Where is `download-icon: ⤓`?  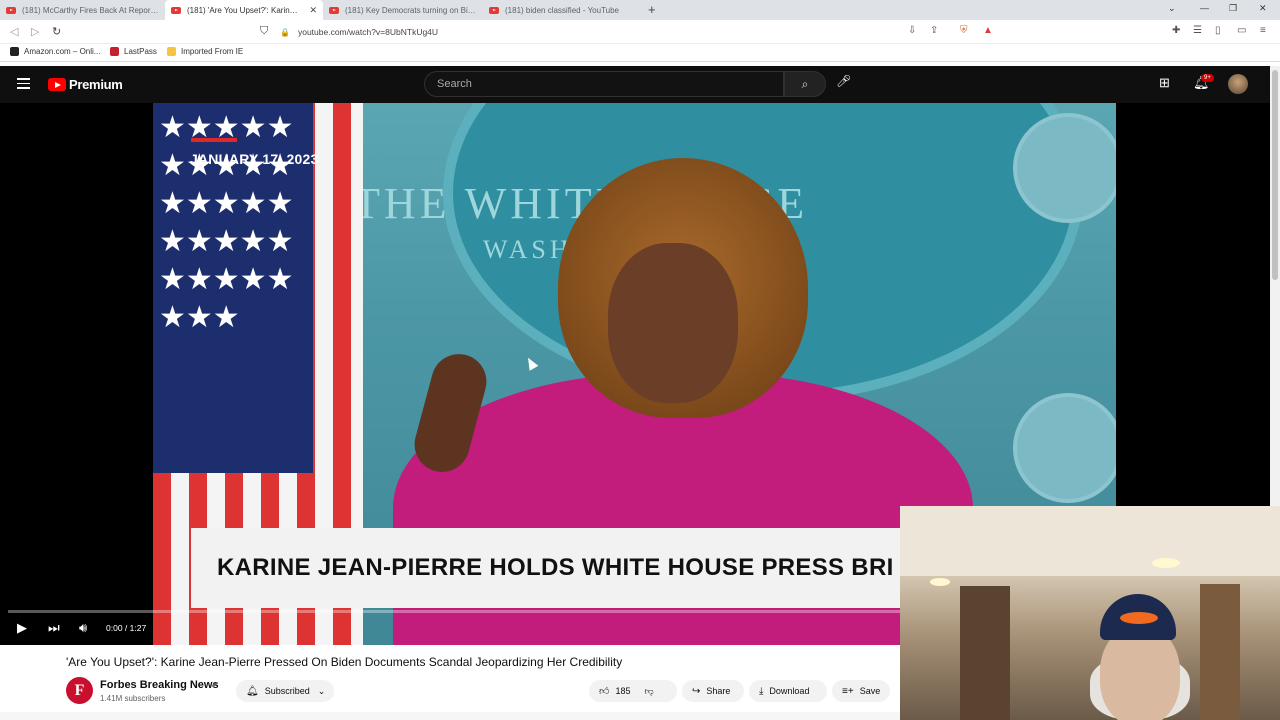
download-icon: ⤓ is located at coordinates (761, 691).